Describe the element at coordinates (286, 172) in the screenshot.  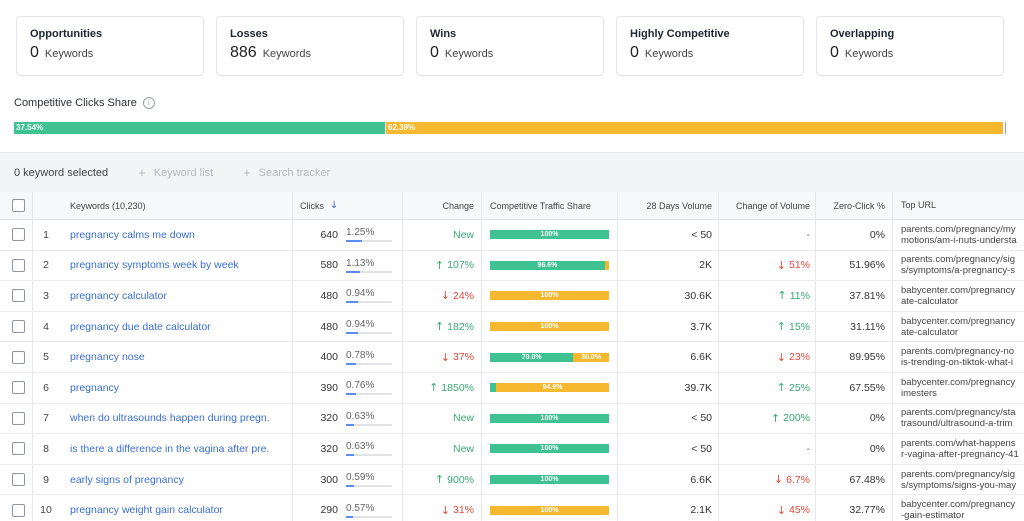
I see `search-tracker-button: + Search tracker` at that location.